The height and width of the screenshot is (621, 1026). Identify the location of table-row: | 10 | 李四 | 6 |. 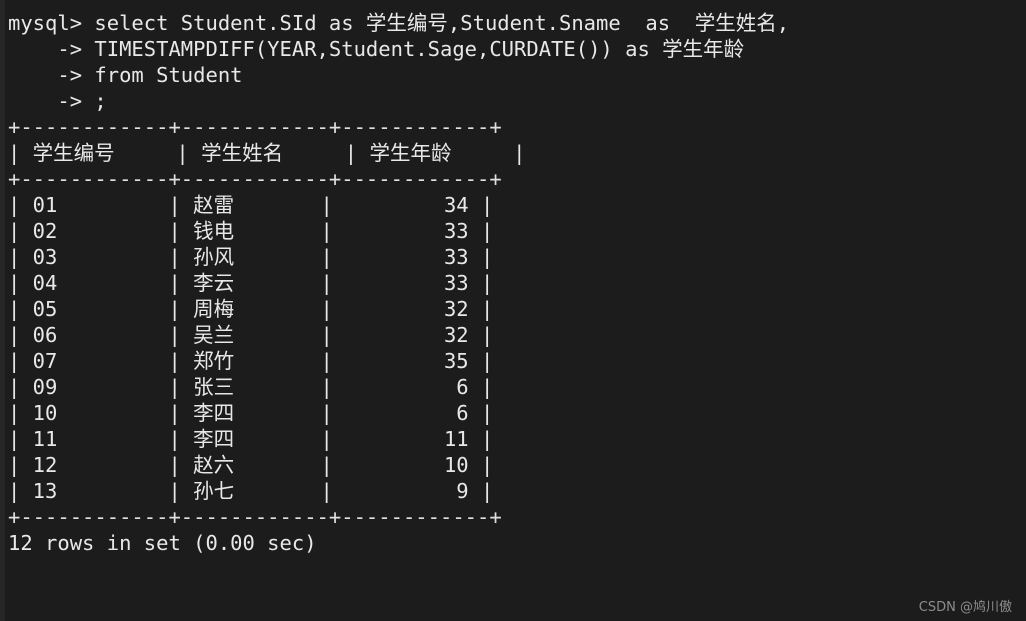
(251, 413).